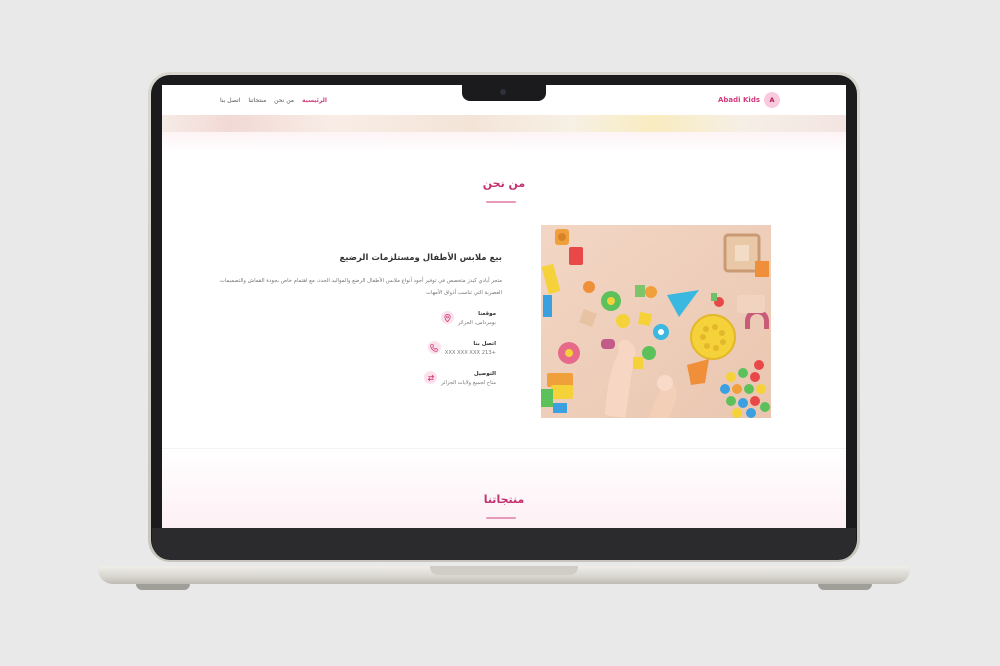  What do you see at coordinates (470, 353) in the screenshot?
I see `info-value: +213 XXX XXX XXX` at bounding box center [470, 353].